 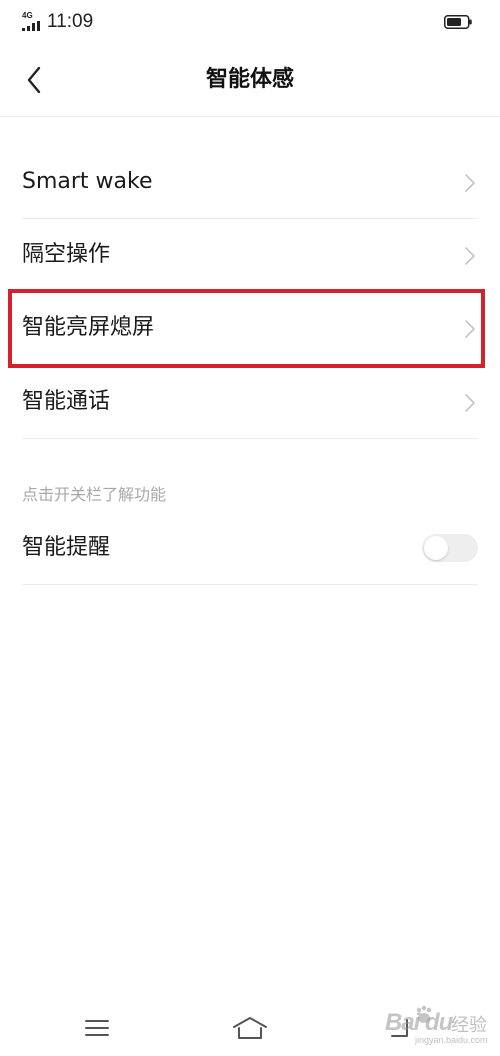 What do you see at coordinates (33, 22) in the screenshot?
I see `signal-bars-icon: 4G` at bounding box center [33, 22].